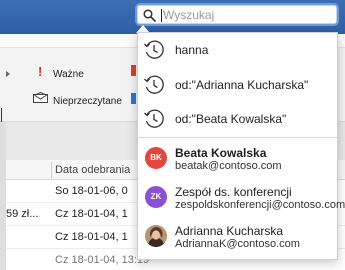  I want to click on row-date: Cz 18-01-04, 13:19, so click(102, 260).